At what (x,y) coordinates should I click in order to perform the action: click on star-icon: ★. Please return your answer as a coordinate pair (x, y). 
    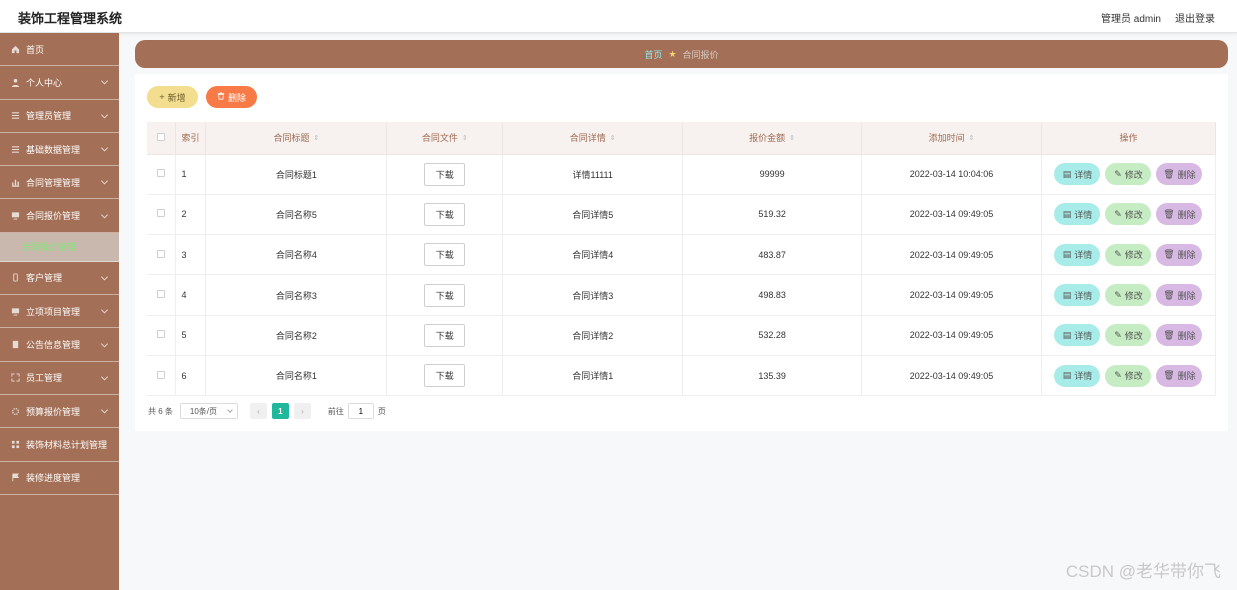
    Looking at the image, I should click on (672, 53).